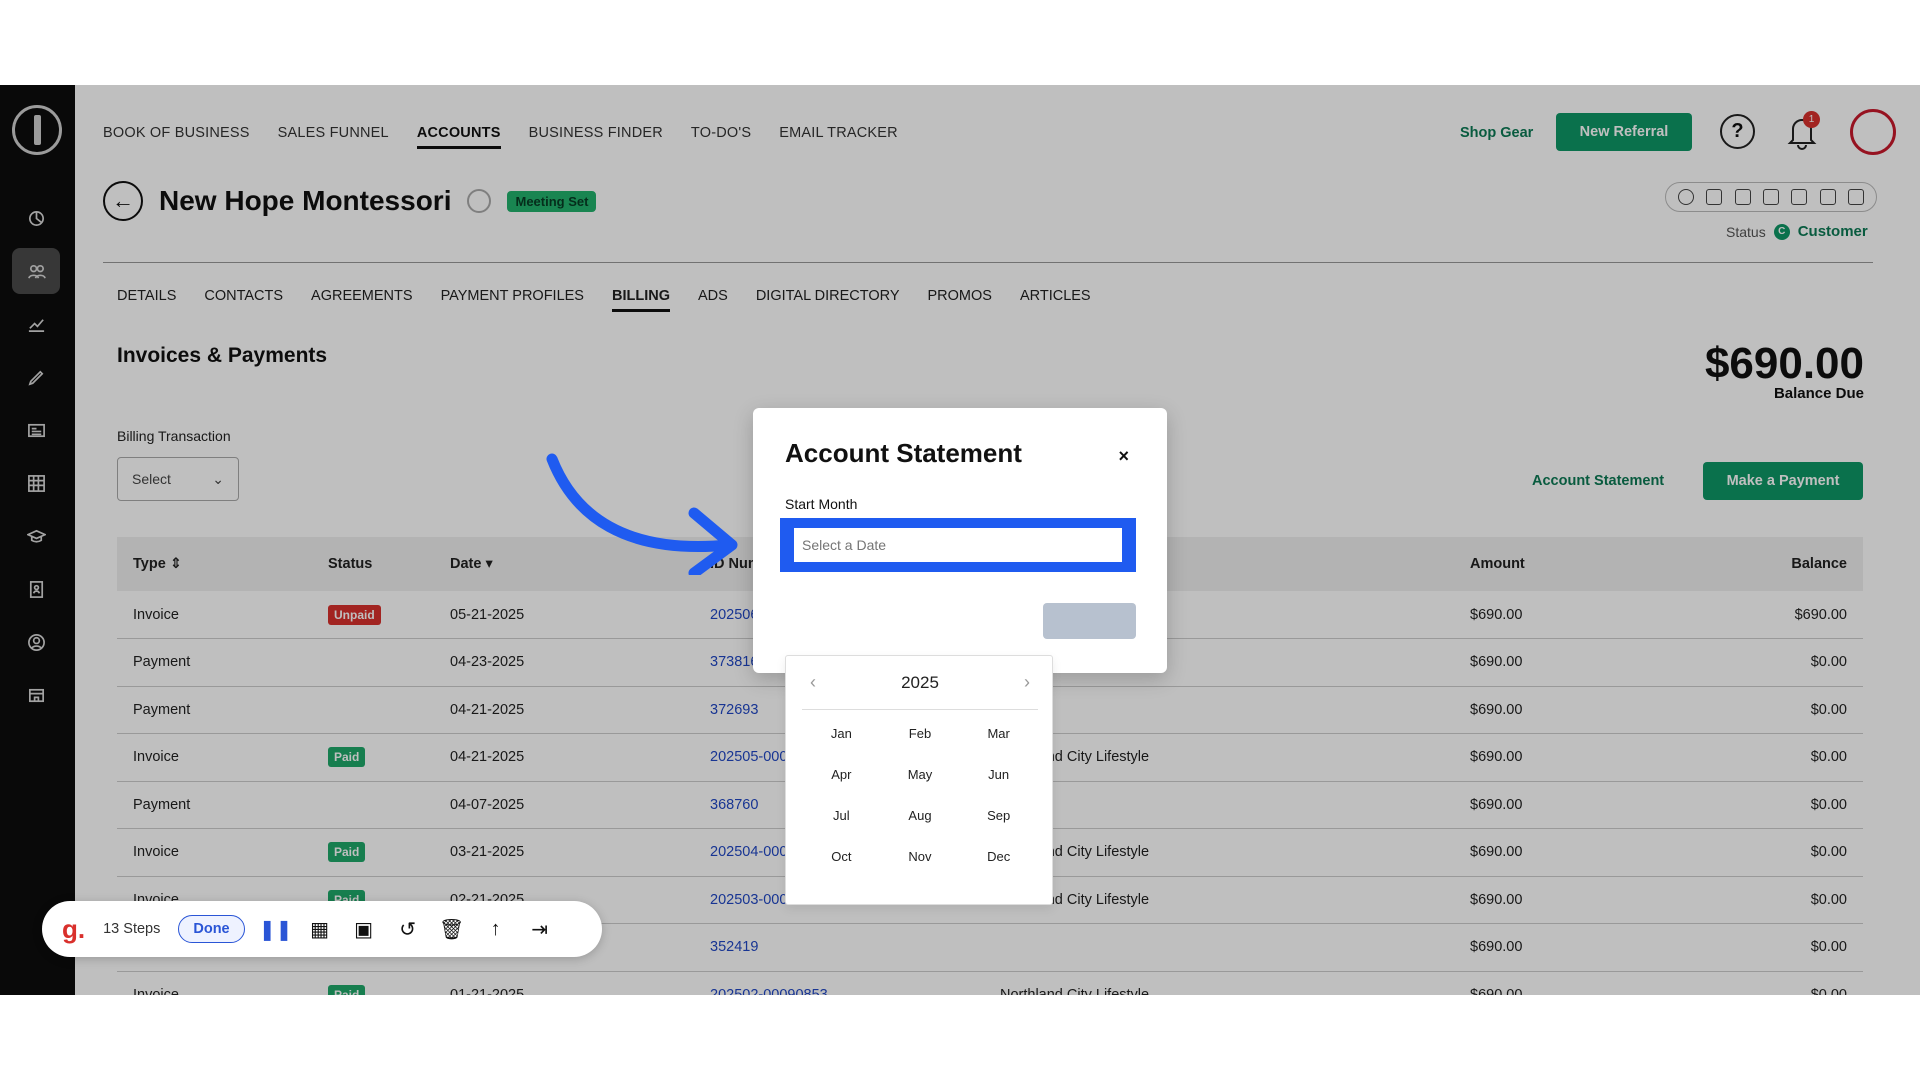 The height and width of the screenshot is (1080, 1920). I want to click on month-jan: Jan, so click(841, 736).